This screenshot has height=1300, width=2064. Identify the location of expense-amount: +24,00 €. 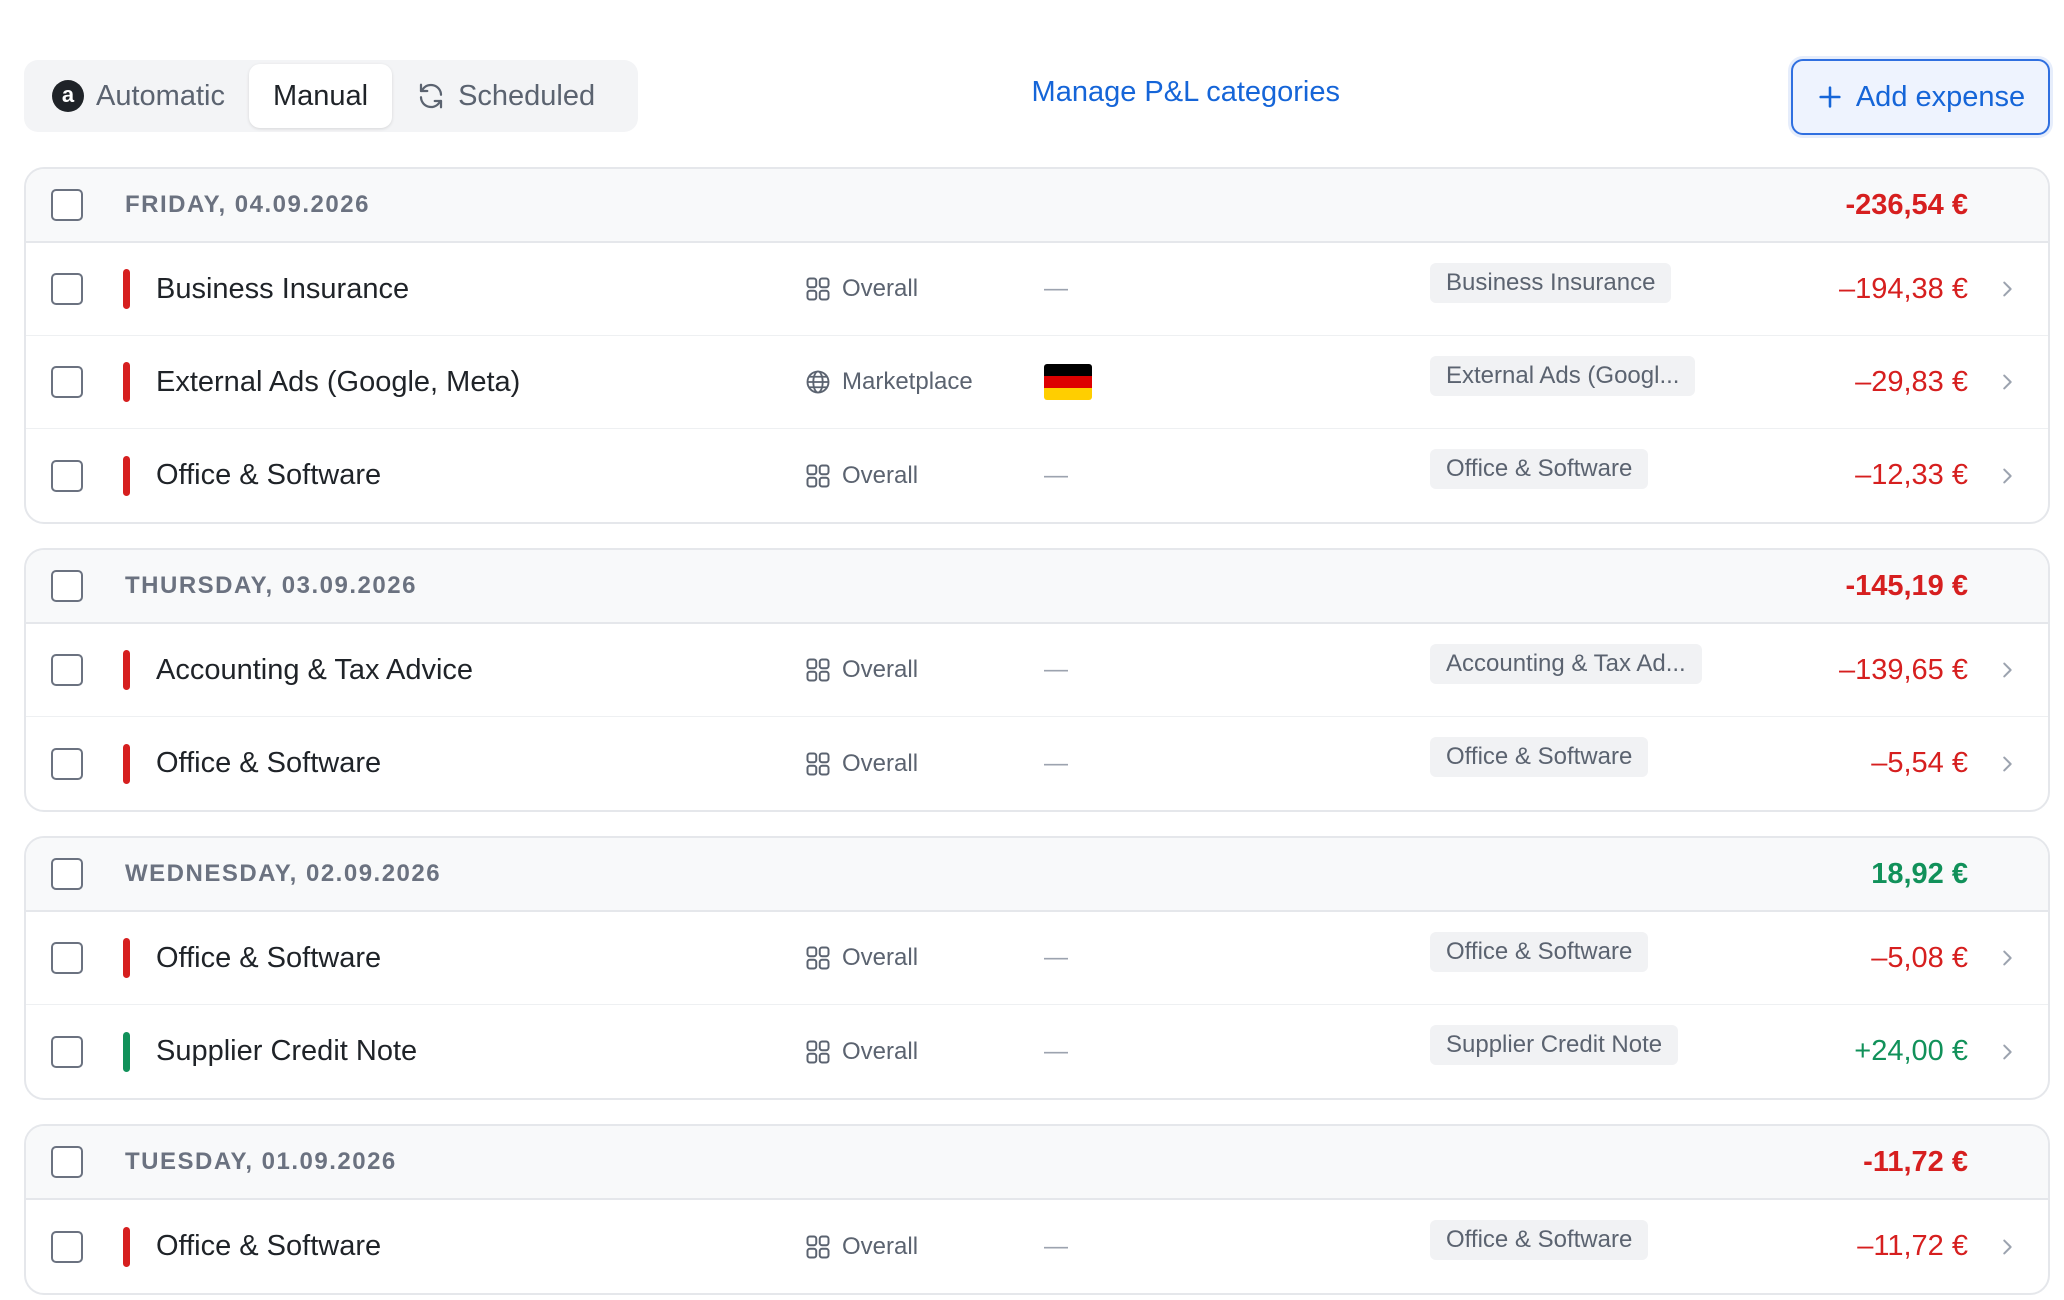
(1911, 1051).